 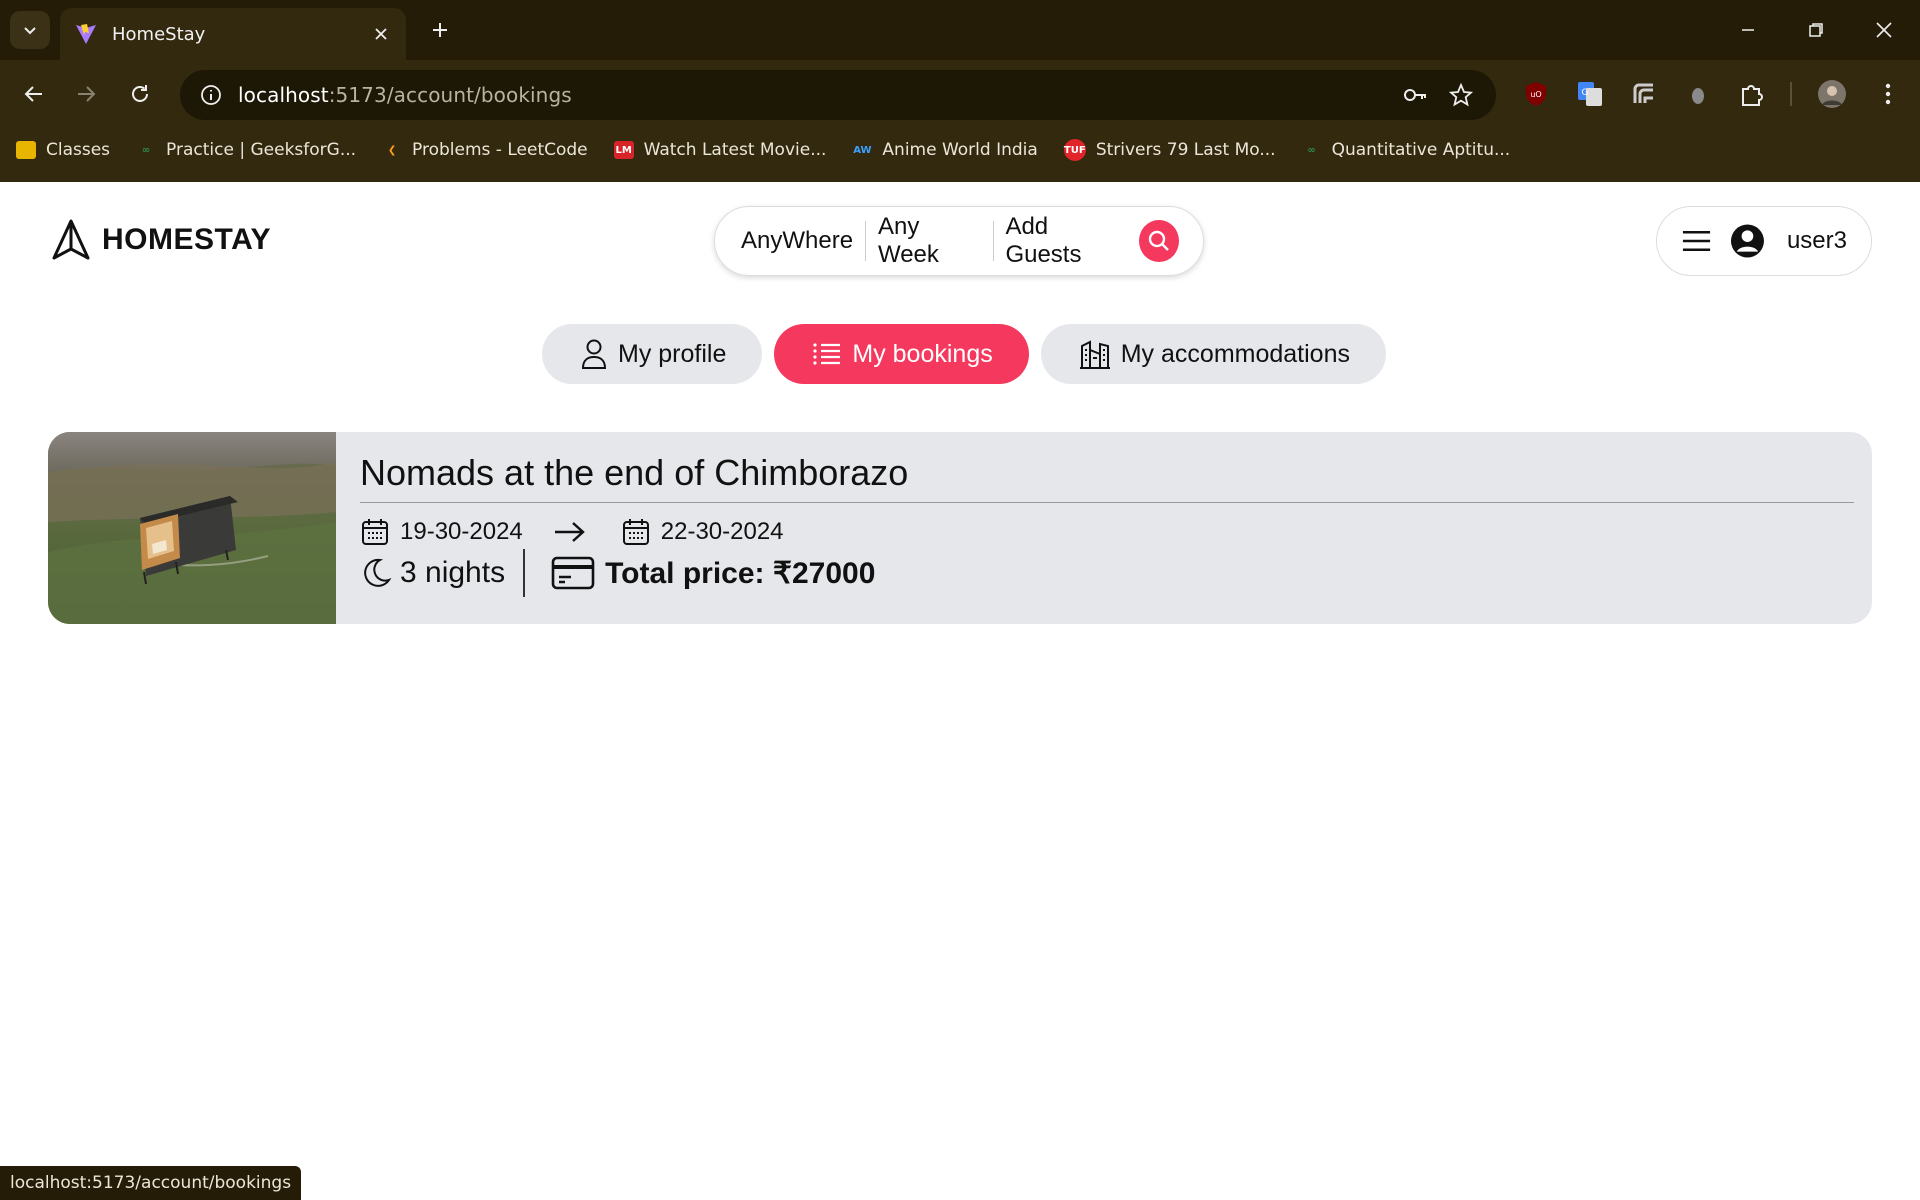 What do you see at coordinates (1816, 240) in the screenshot?
I see `username: user3` at bounding box center [1816, 240].